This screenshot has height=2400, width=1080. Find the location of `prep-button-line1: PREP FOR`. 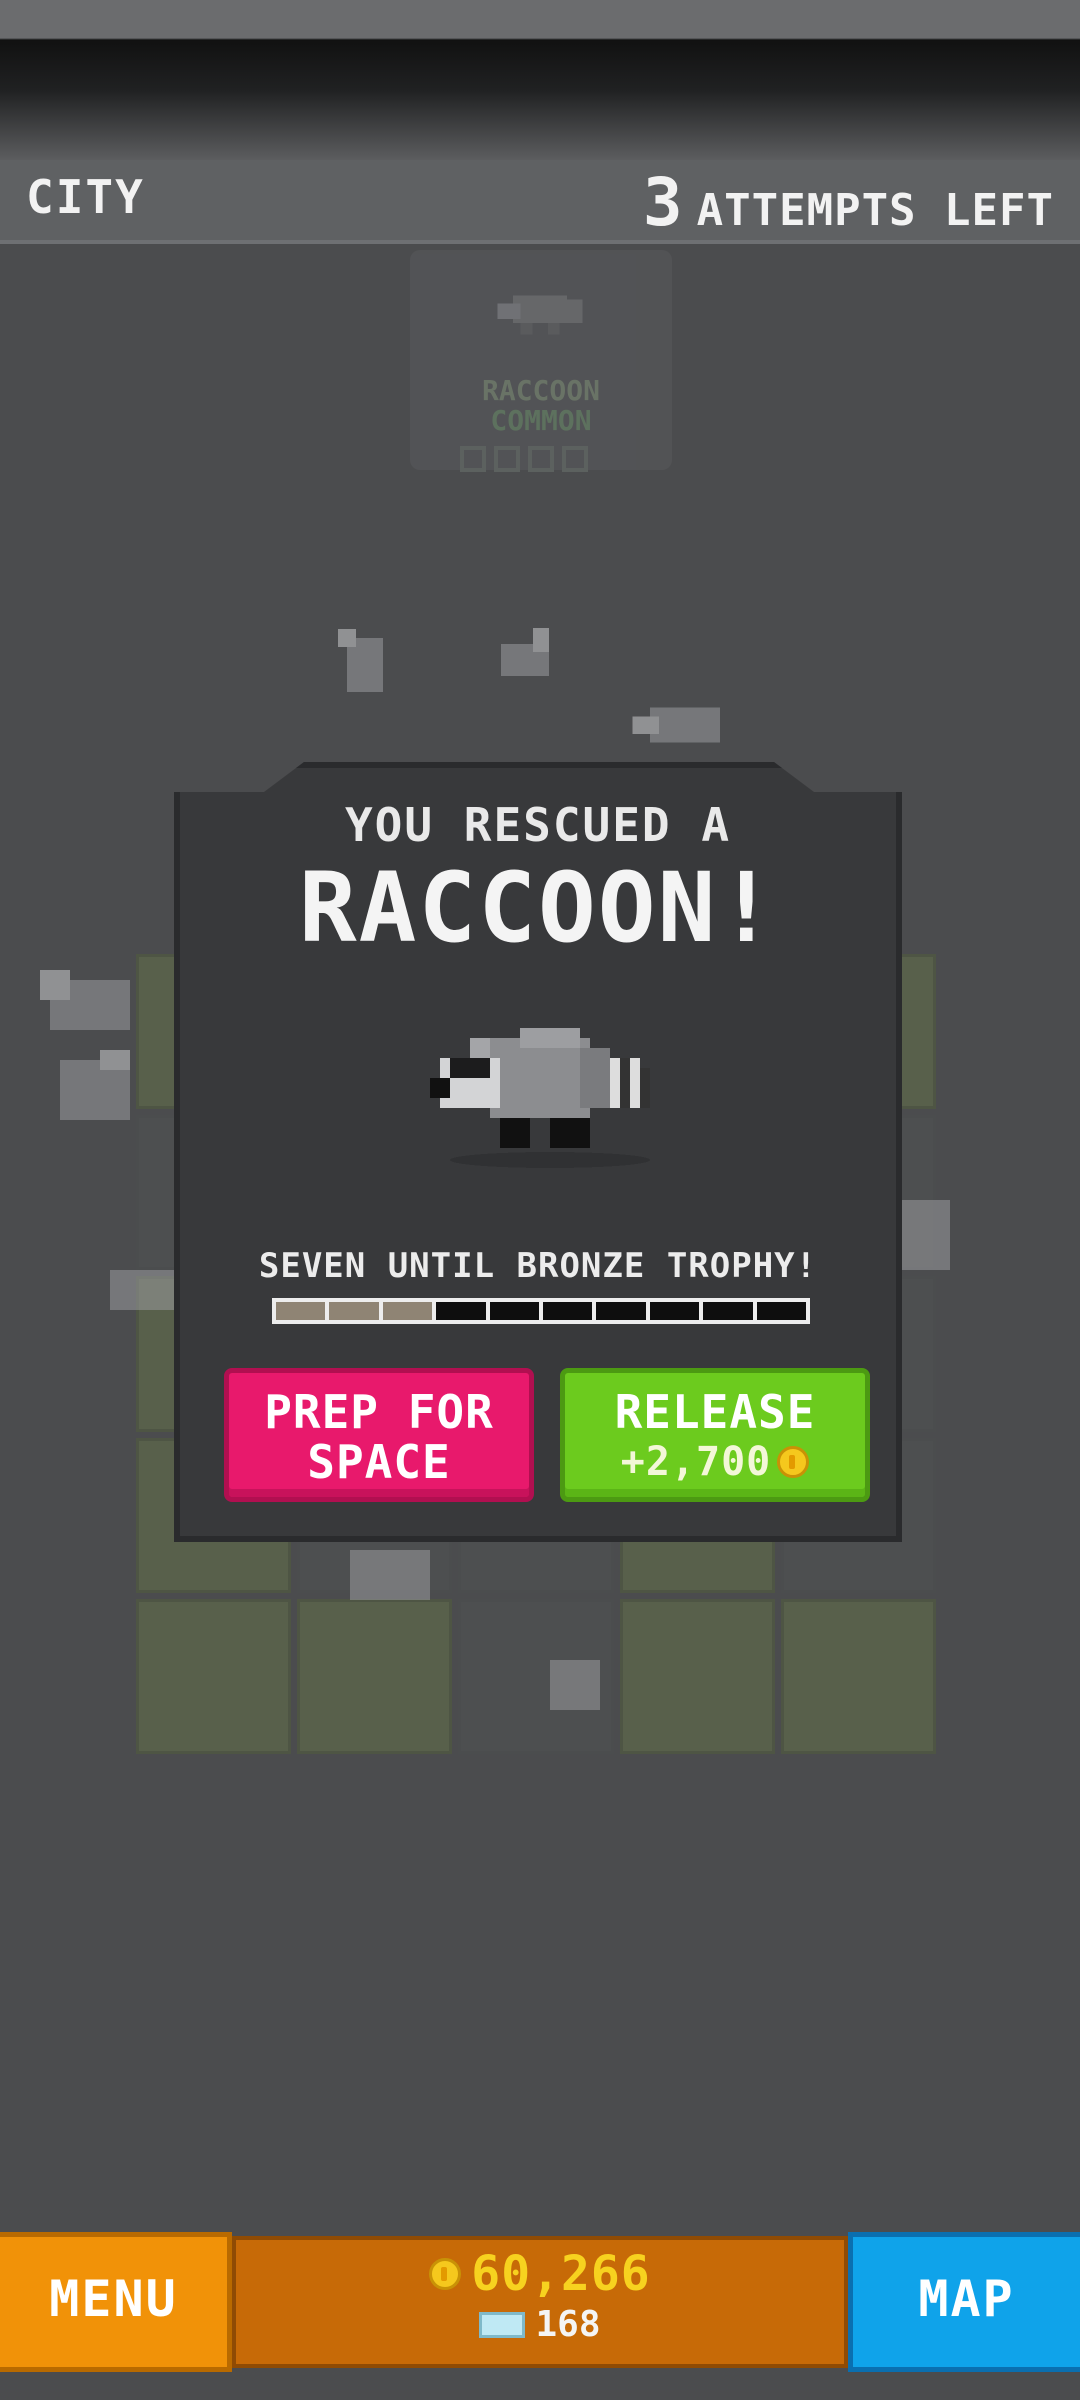

prep-button-line1: PREP FOR is located at coordinates (379, 1412).